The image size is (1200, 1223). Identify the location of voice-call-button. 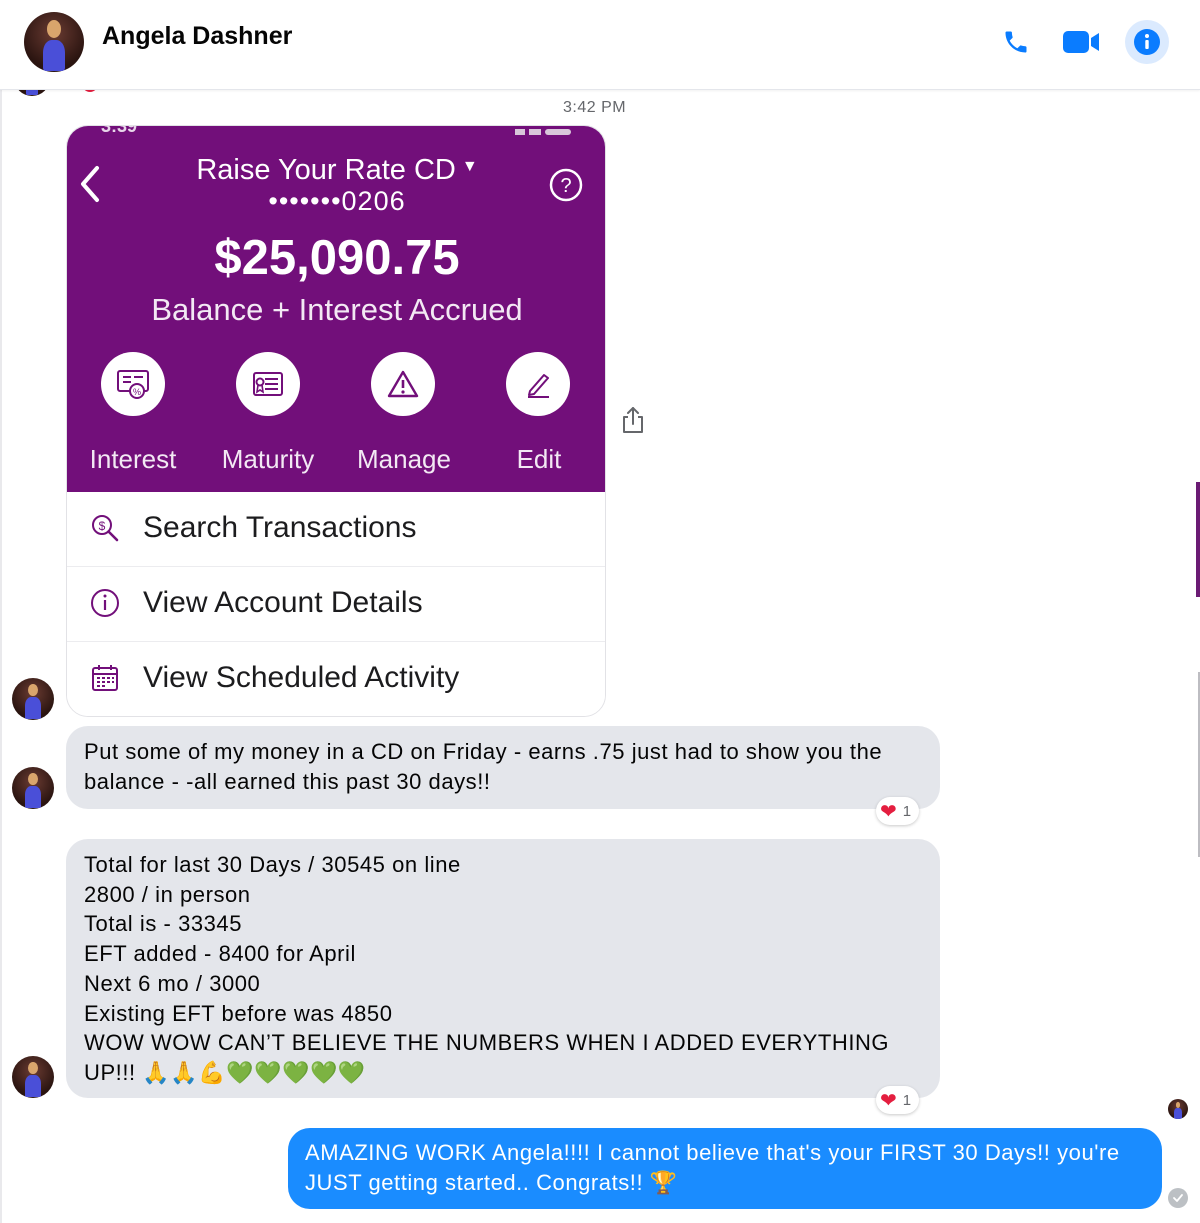
(1016, 42).